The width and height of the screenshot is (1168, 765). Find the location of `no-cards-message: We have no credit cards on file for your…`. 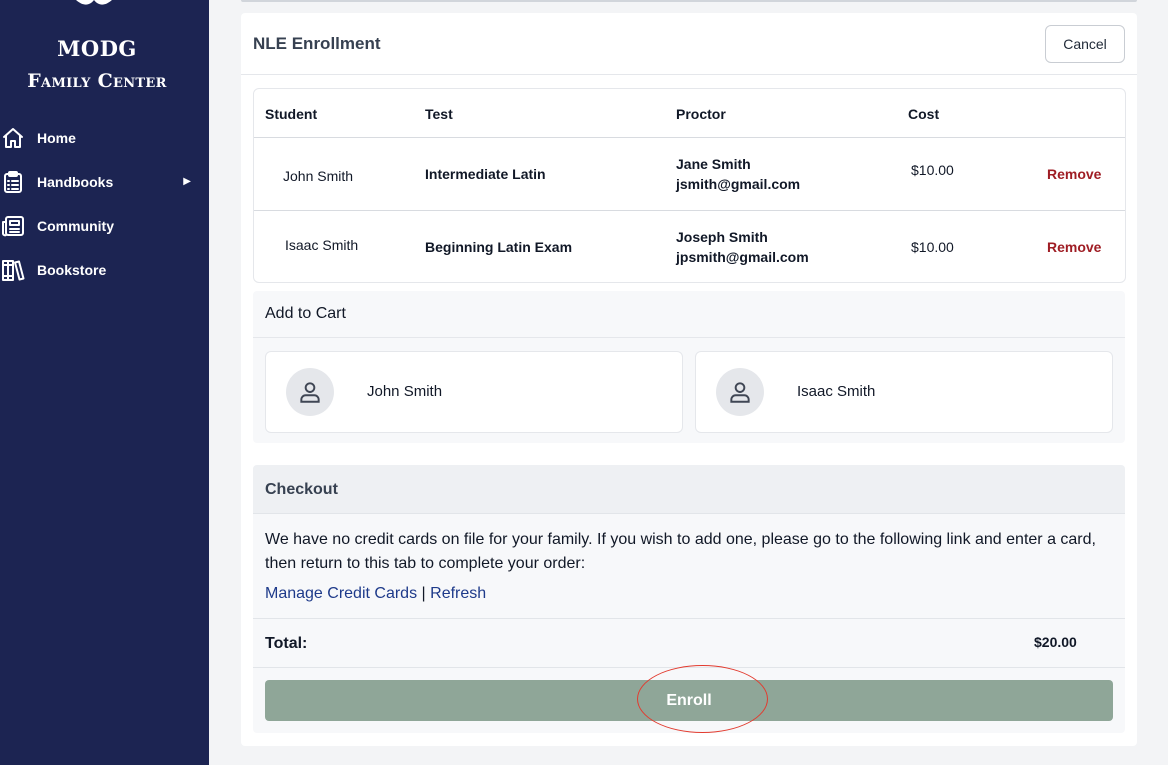

no-cards-message: We have no credit cards on file for your… is located at coordinates (680, 551).